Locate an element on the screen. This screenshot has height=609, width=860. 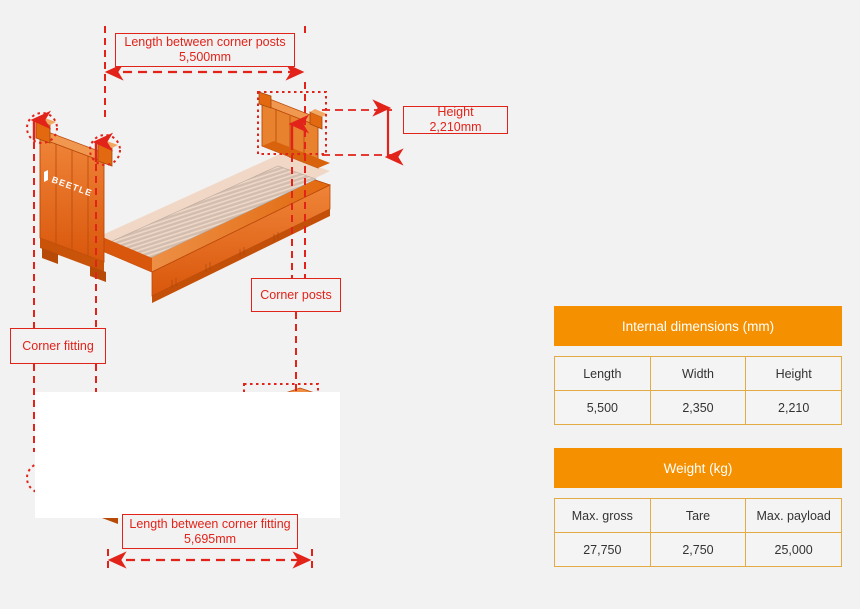
column-header-tare: Tare is located at coordinates (698, 515).